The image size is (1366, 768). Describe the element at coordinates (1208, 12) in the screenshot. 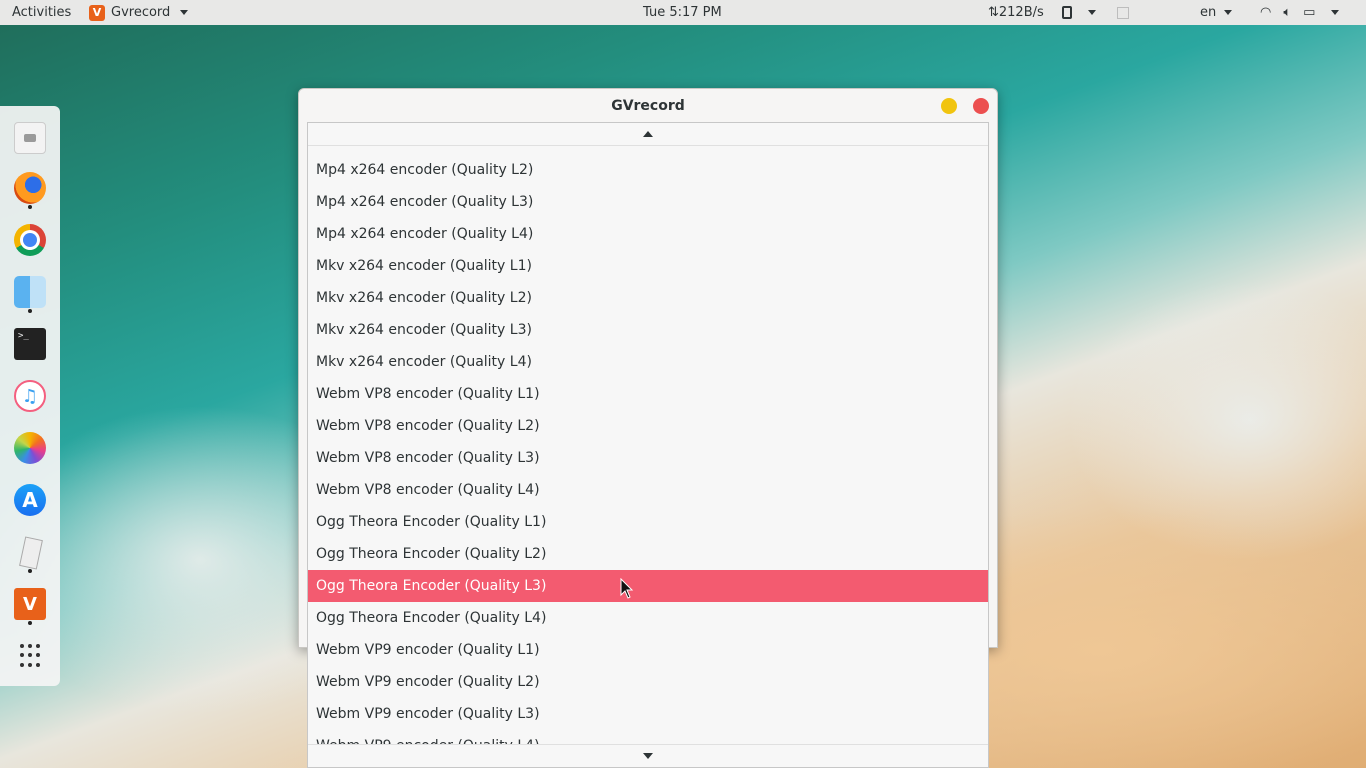

I see `language-label: en` at that location.